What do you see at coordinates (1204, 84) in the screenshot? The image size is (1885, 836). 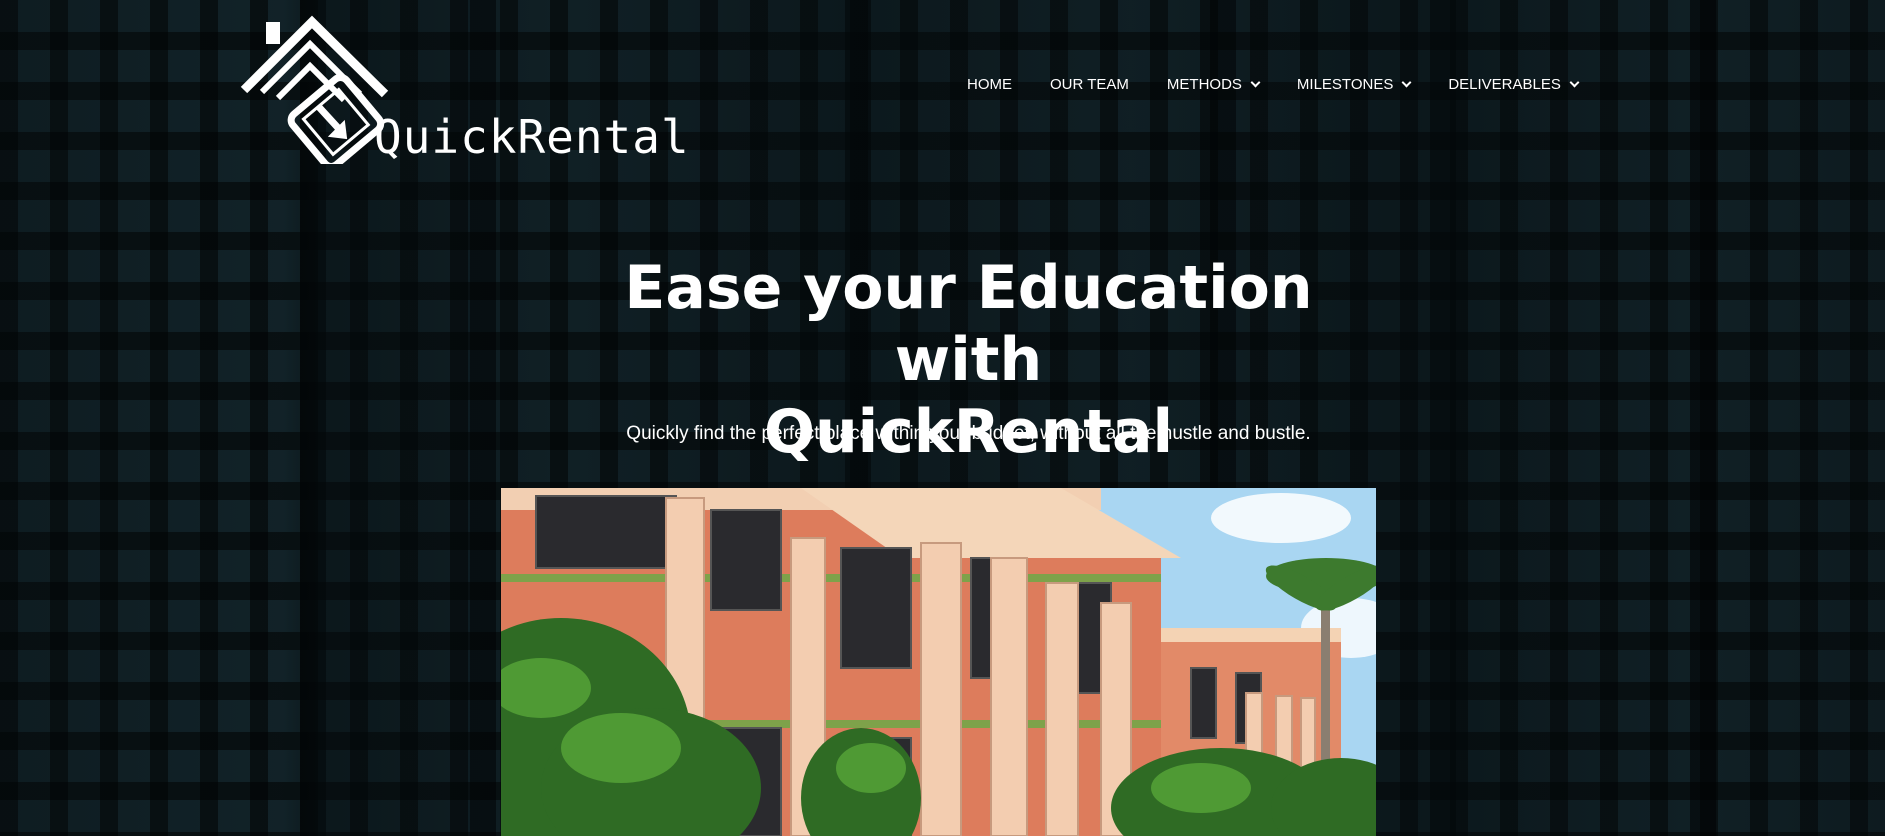 I see `nav-item-label: METHODS` at bounding box center [1204, 84].